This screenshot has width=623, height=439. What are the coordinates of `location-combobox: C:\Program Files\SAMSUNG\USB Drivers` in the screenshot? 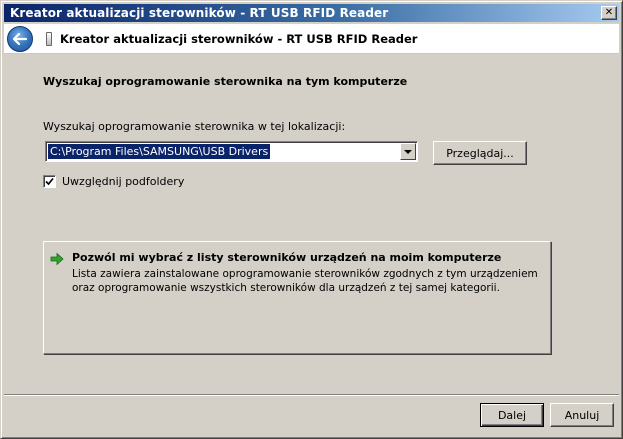 It's located at (231, 151).